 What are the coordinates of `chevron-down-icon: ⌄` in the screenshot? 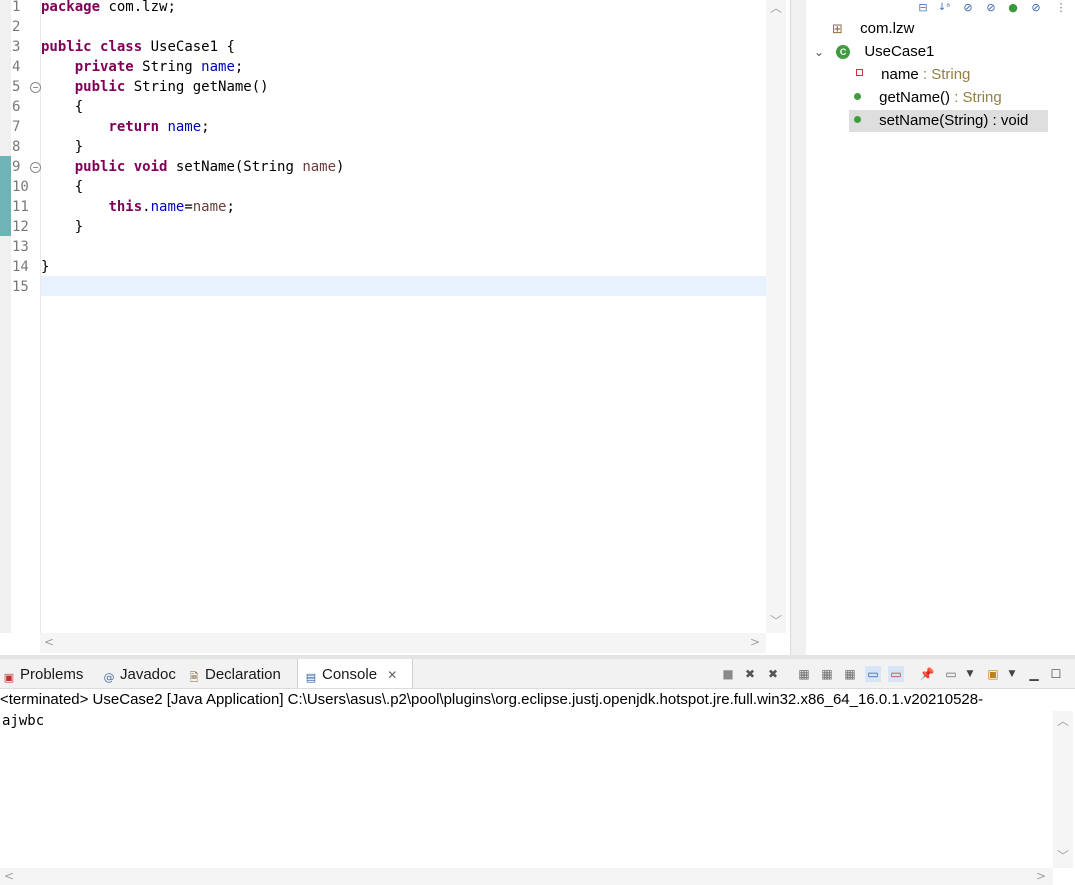 It's located at (820, 52).